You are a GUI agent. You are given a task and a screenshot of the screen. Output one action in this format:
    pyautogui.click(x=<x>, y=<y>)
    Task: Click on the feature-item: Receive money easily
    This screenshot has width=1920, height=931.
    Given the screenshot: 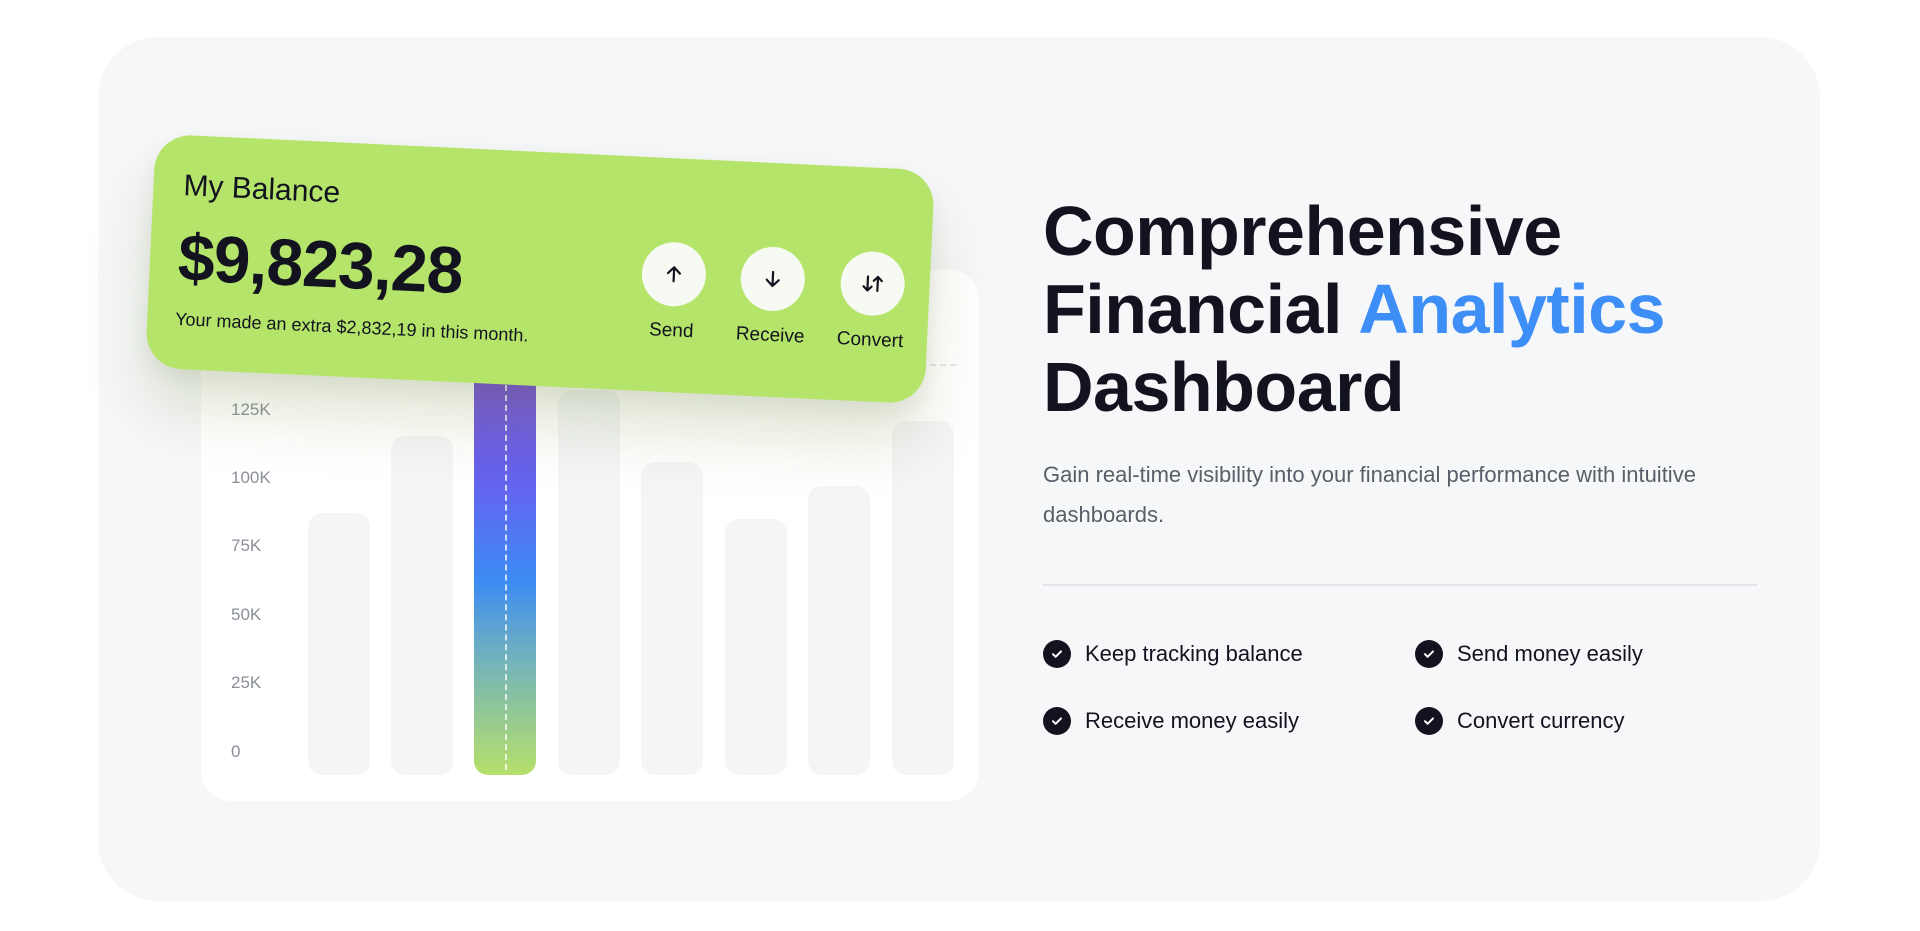 What is the action you would take?
    pyautogui.click(x=1171, y=721)
    